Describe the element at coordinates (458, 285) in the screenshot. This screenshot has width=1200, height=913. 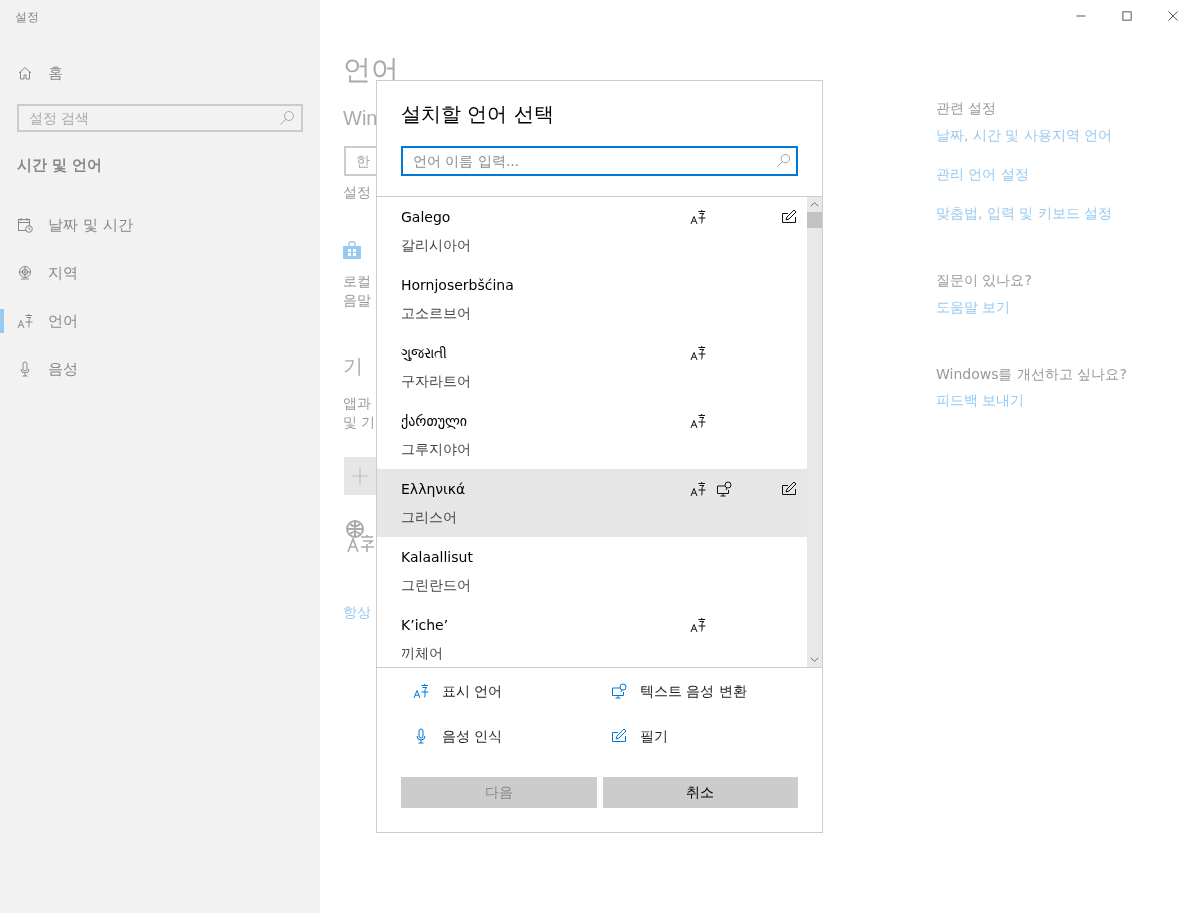
I see `language-name: Hornjoserbšćina` at that location.